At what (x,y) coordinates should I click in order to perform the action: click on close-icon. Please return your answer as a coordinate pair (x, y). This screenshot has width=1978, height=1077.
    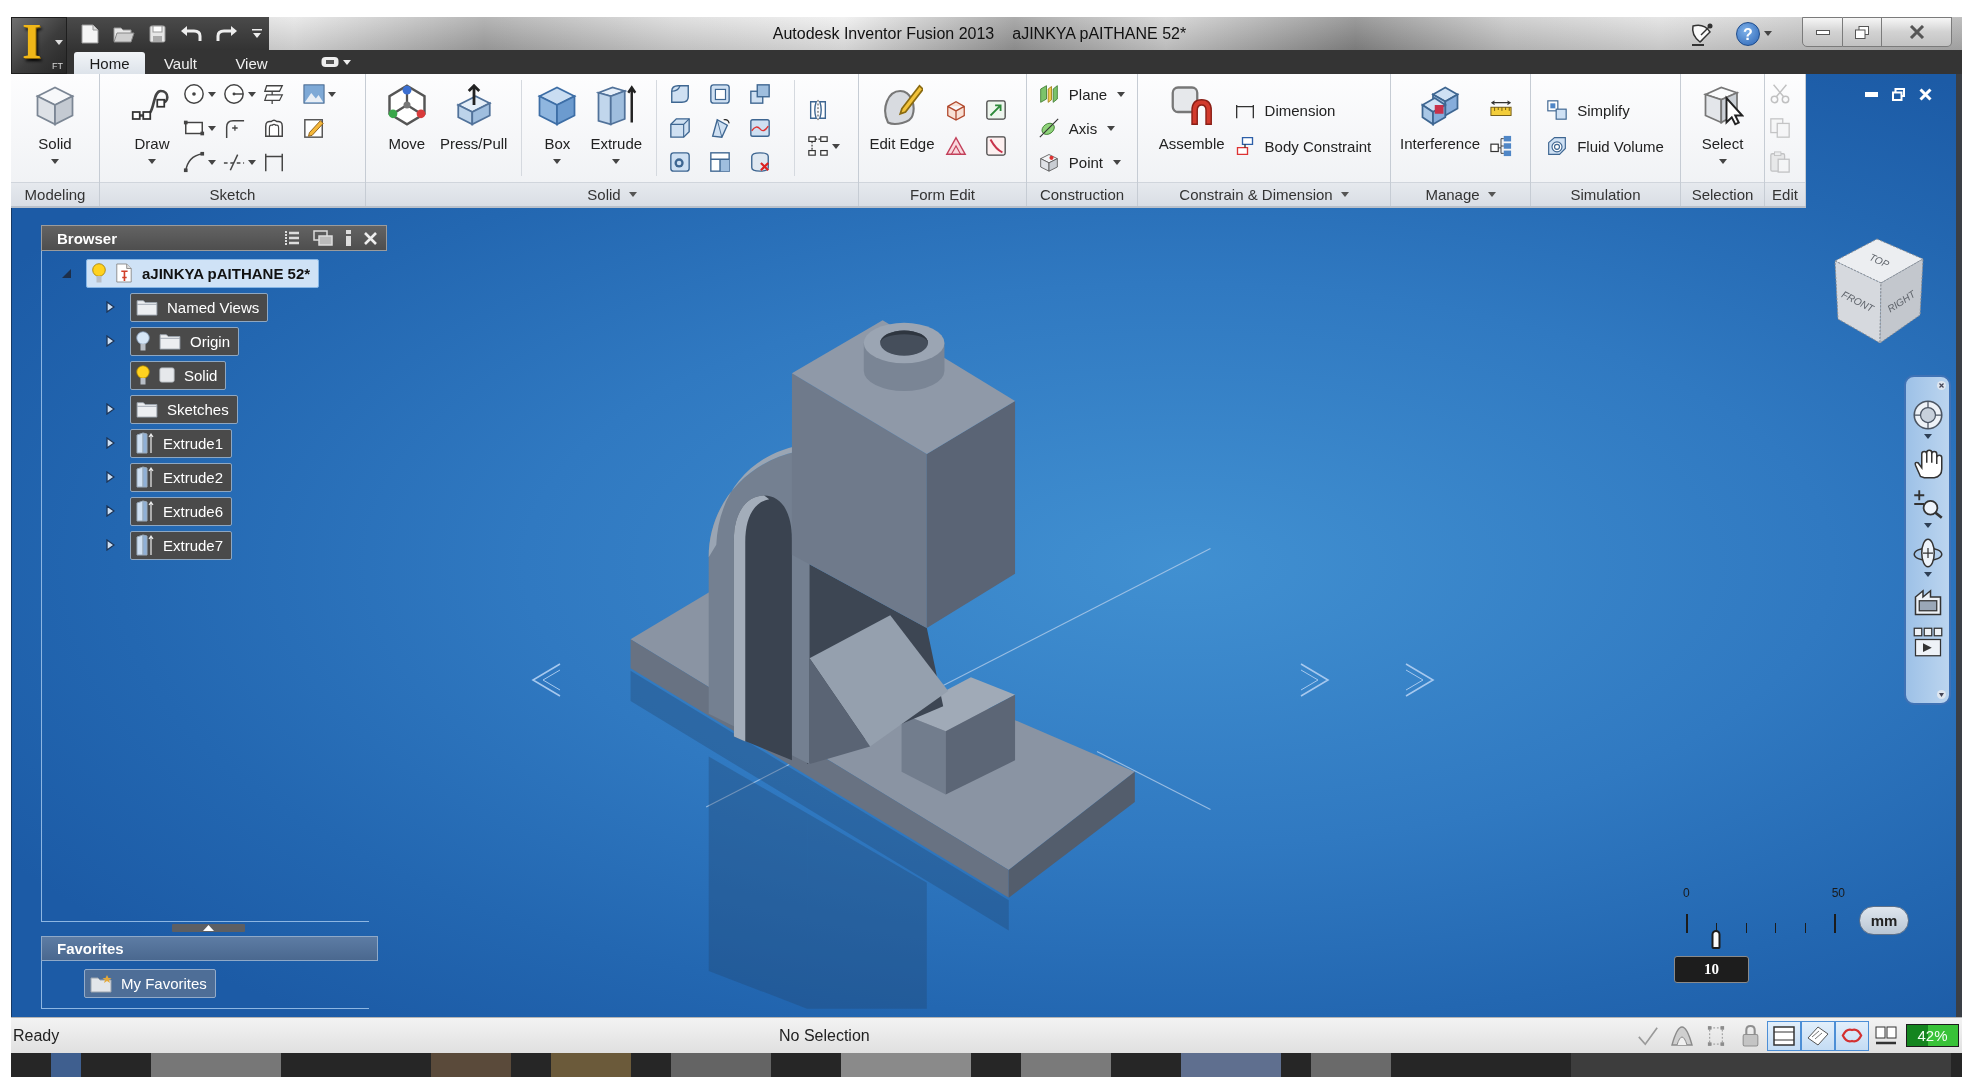
    Looking at the image, I should click on (1941, 385).